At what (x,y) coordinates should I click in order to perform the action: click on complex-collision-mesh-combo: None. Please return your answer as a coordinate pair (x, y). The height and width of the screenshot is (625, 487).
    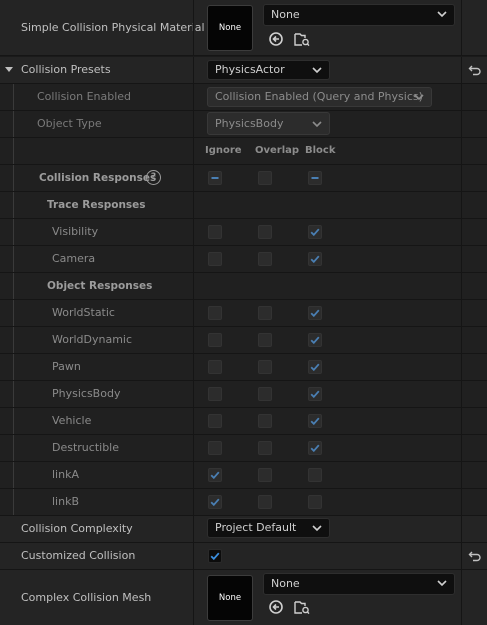
    Looking at the image, I should click on (359, 584).